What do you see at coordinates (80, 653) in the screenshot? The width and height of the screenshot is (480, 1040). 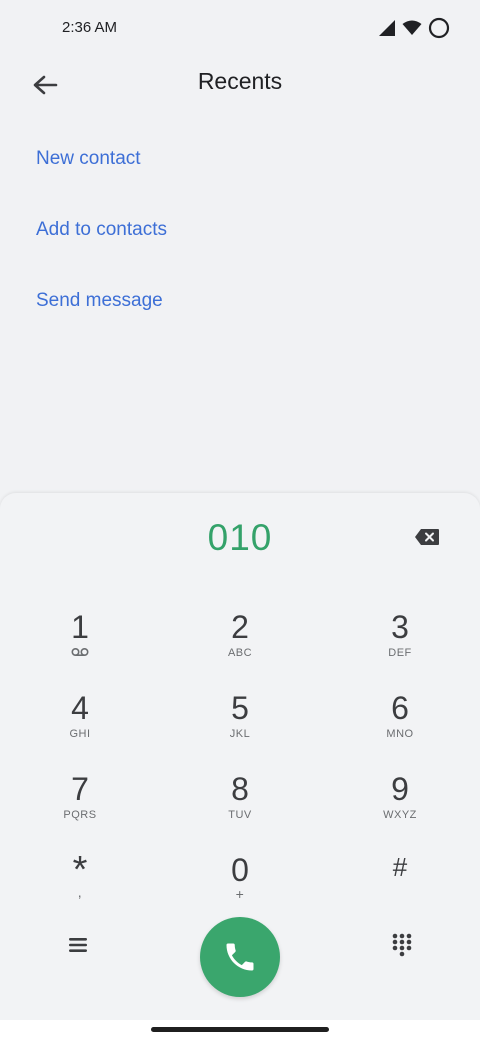 I see `voicemail-icon` at bounding box center [80, 653].